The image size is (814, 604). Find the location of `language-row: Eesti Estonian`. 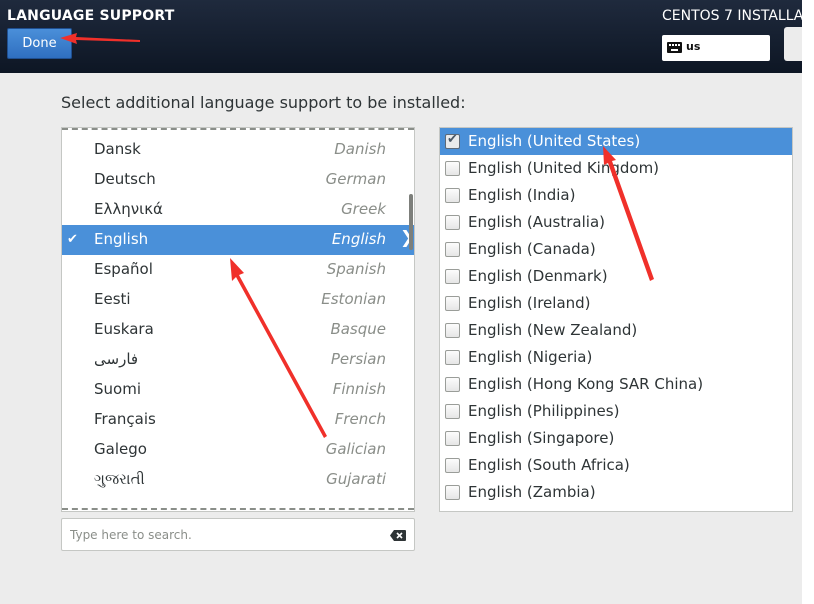

language-row: Eesti Estonian is located at coordinates (238, 300).